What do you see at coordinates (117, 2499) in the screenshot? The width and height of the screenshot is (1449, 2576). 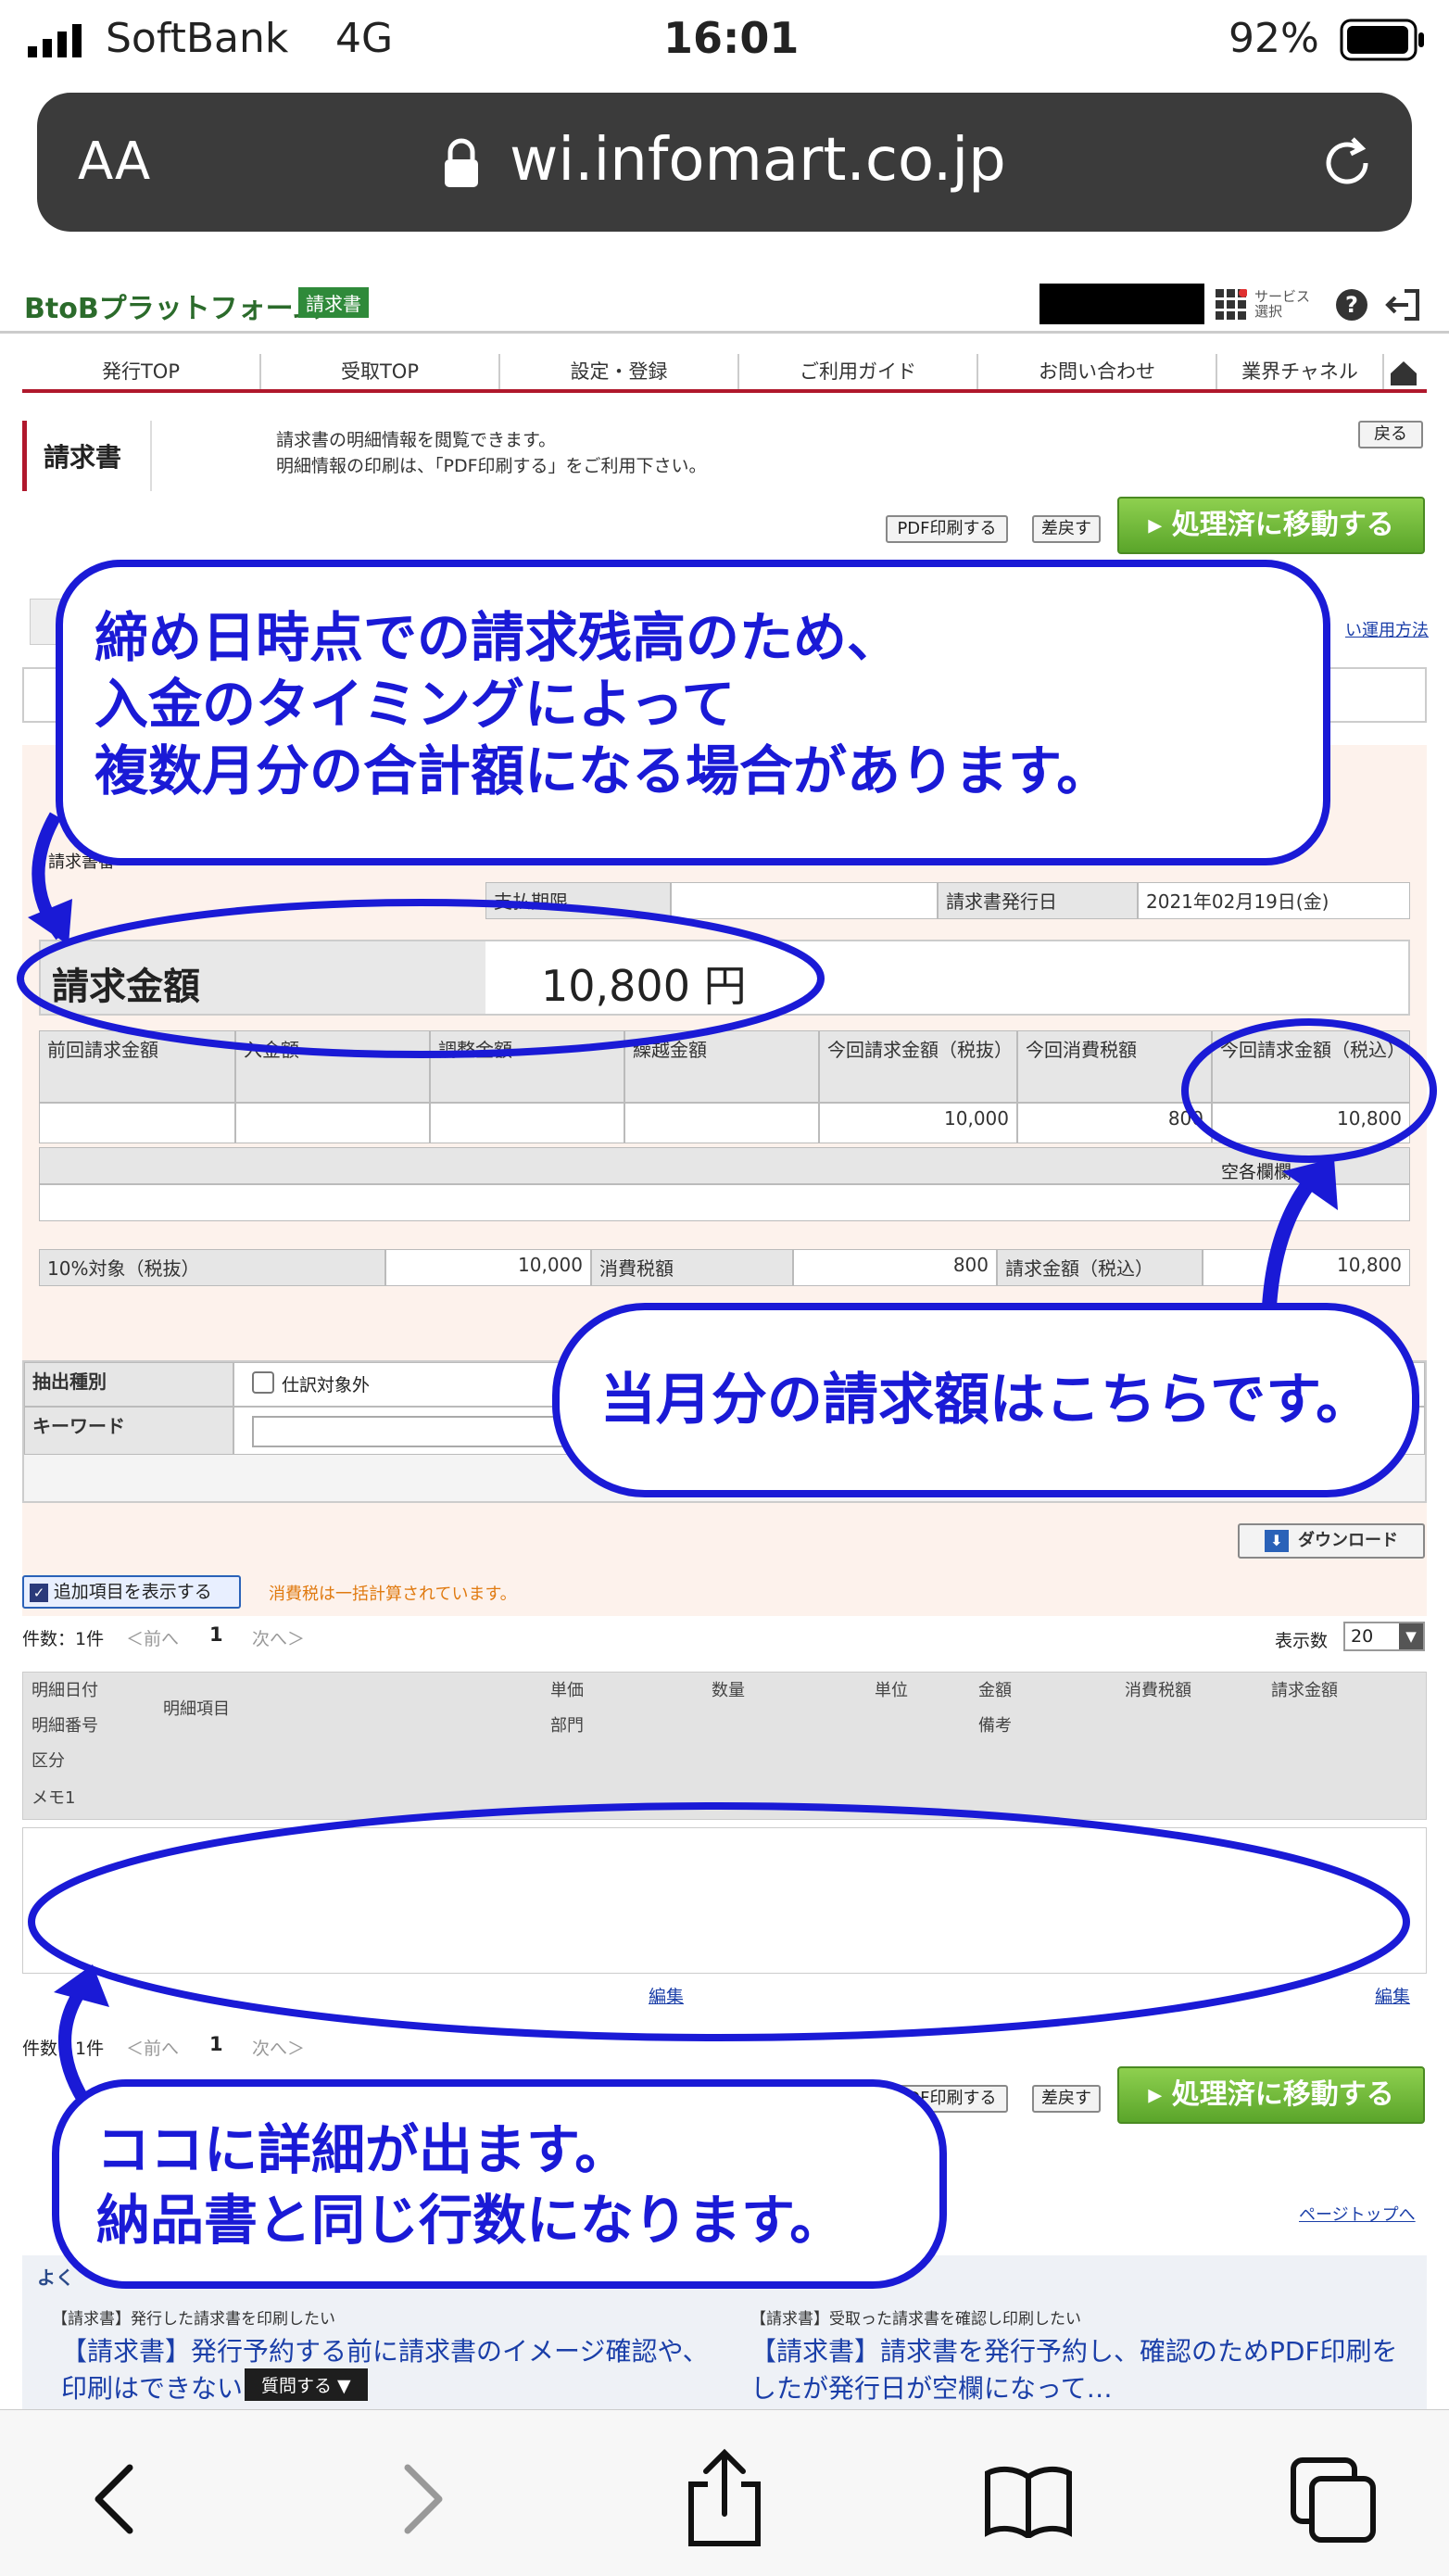 I see `back-arrow-icon` at bounding box center [117, 2499].